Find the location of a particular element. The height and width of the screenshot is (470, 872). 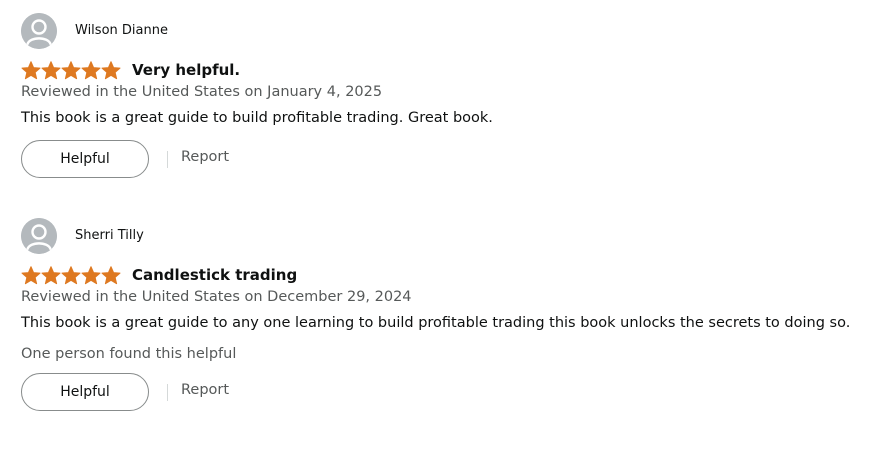

reviewer-name: Wilson Dianne is located at coordinates (121, 31).